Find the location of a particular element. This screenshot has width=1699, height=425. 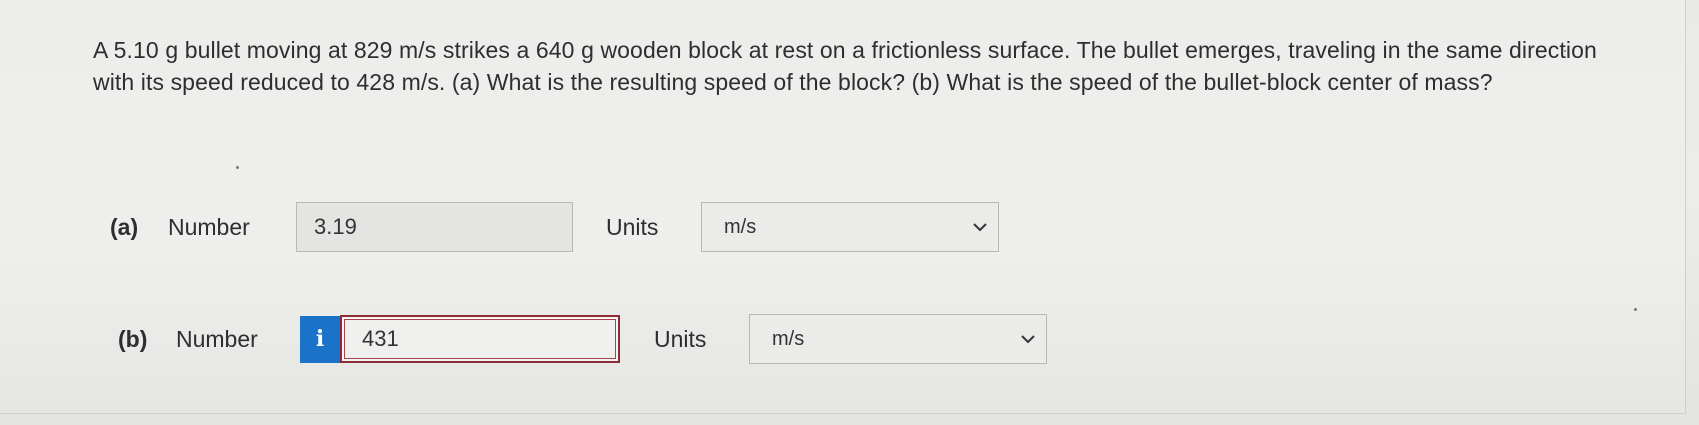

info-icon: i is located at coordinates (320, 339).